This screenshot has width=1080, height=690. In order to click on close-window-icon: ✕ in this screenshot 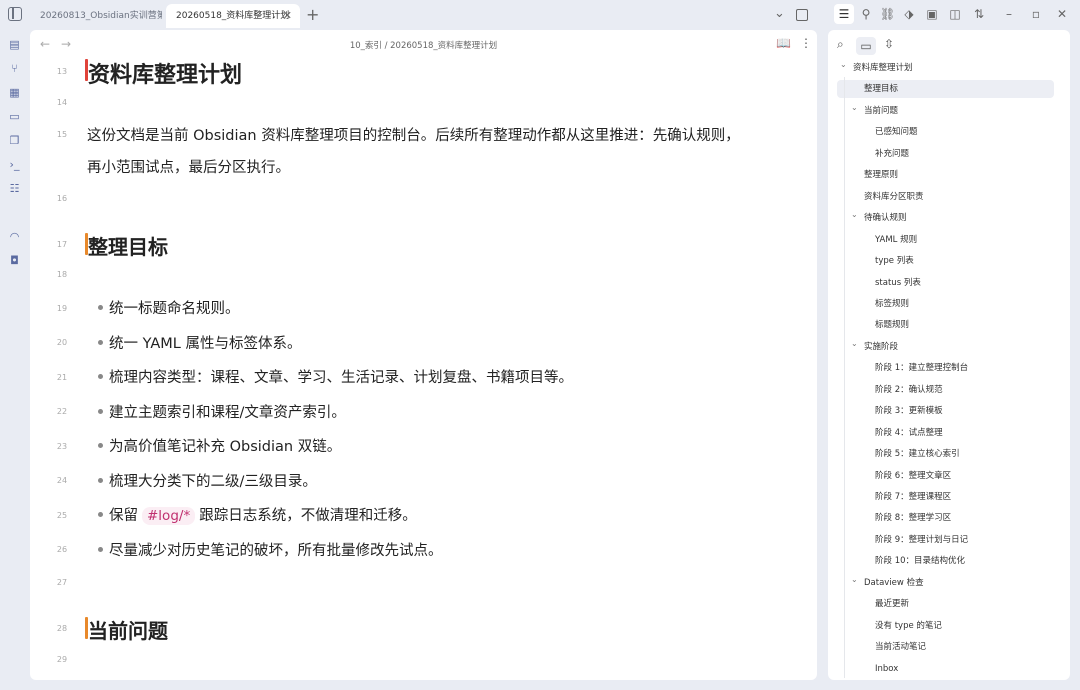, I will do `click(1062, 14)`.